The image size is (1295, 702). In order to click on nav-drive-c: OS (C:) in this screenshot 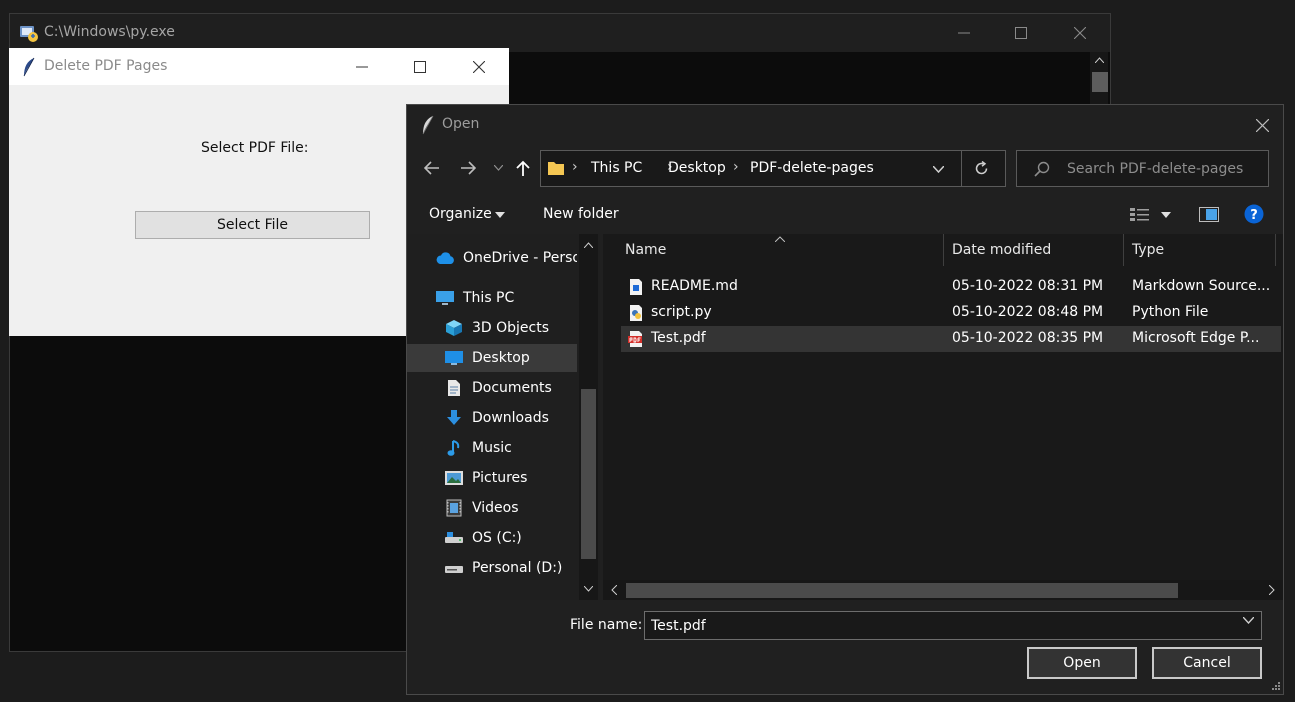, I will do `click(492, 538)`.